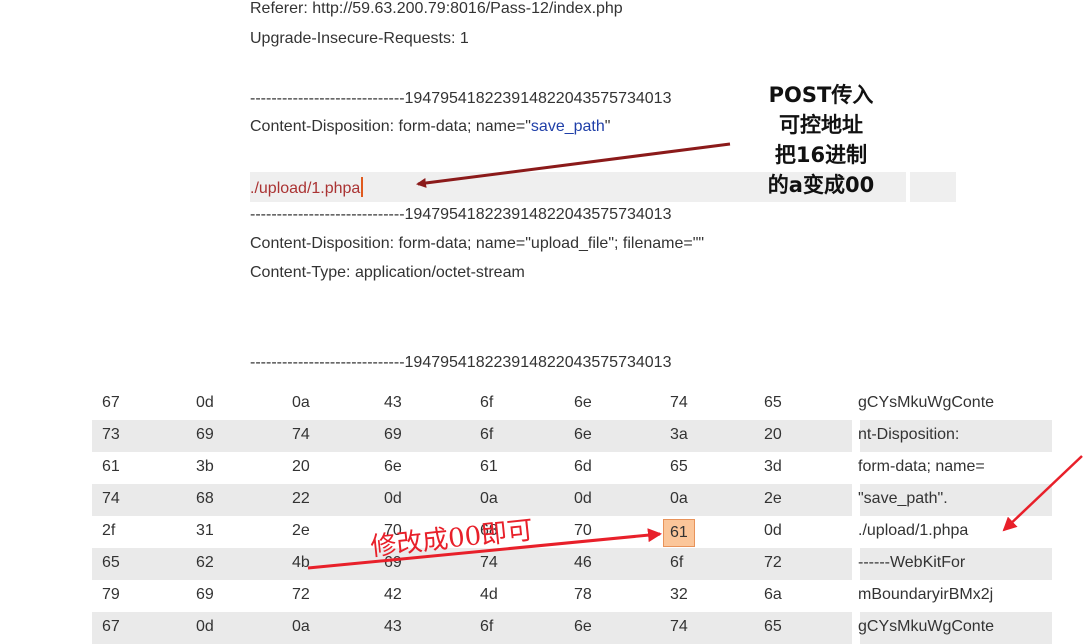 The image size is (1090, 644). What do you see at coordinates (1042, 493) in the screenshot?
I see `arrow-to-ascii` at bounding box center [1042, 493].